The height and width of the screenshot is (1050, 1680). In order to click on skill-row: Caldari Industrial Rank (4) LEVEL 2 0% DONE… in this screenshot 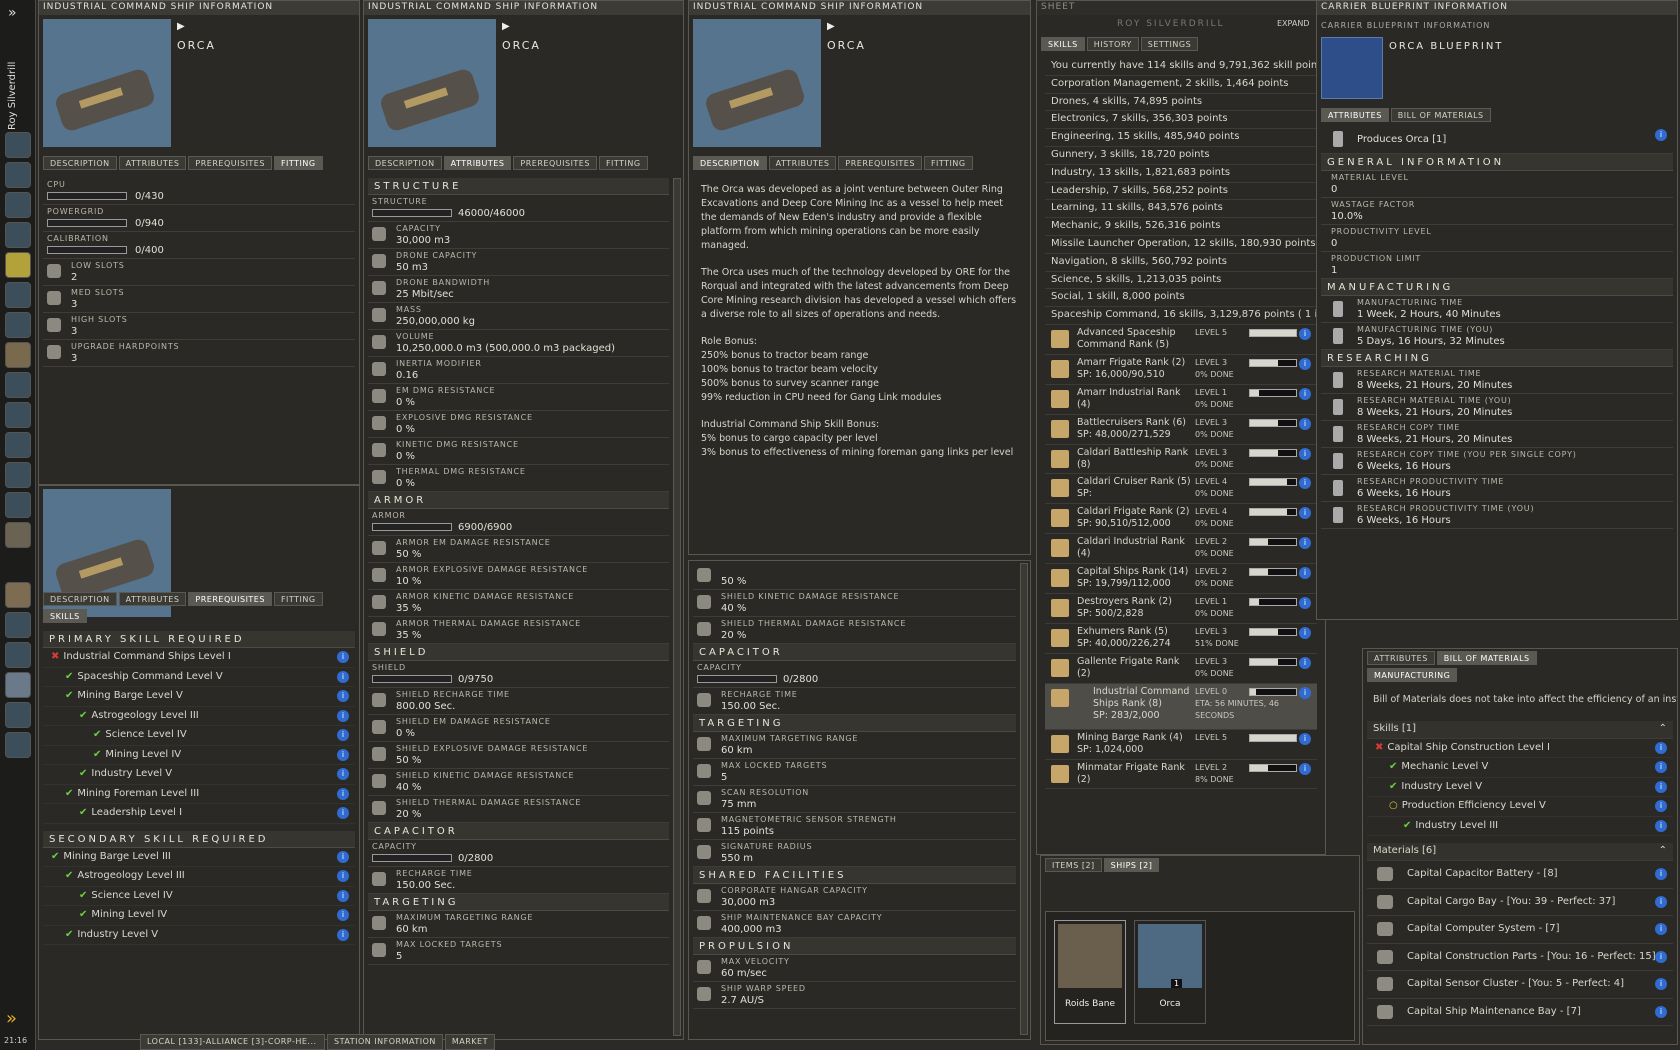, I will do `click(1181, 549)`.